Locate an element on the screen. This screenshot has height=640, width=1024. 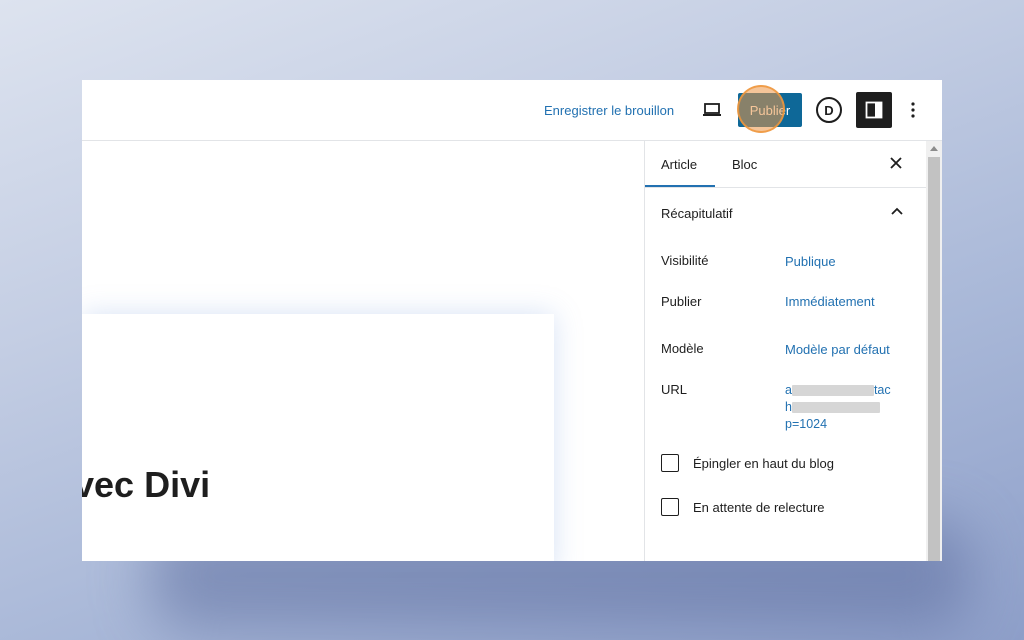
pending-review-option: En attente de relecture is located at coordinates (743, 507).